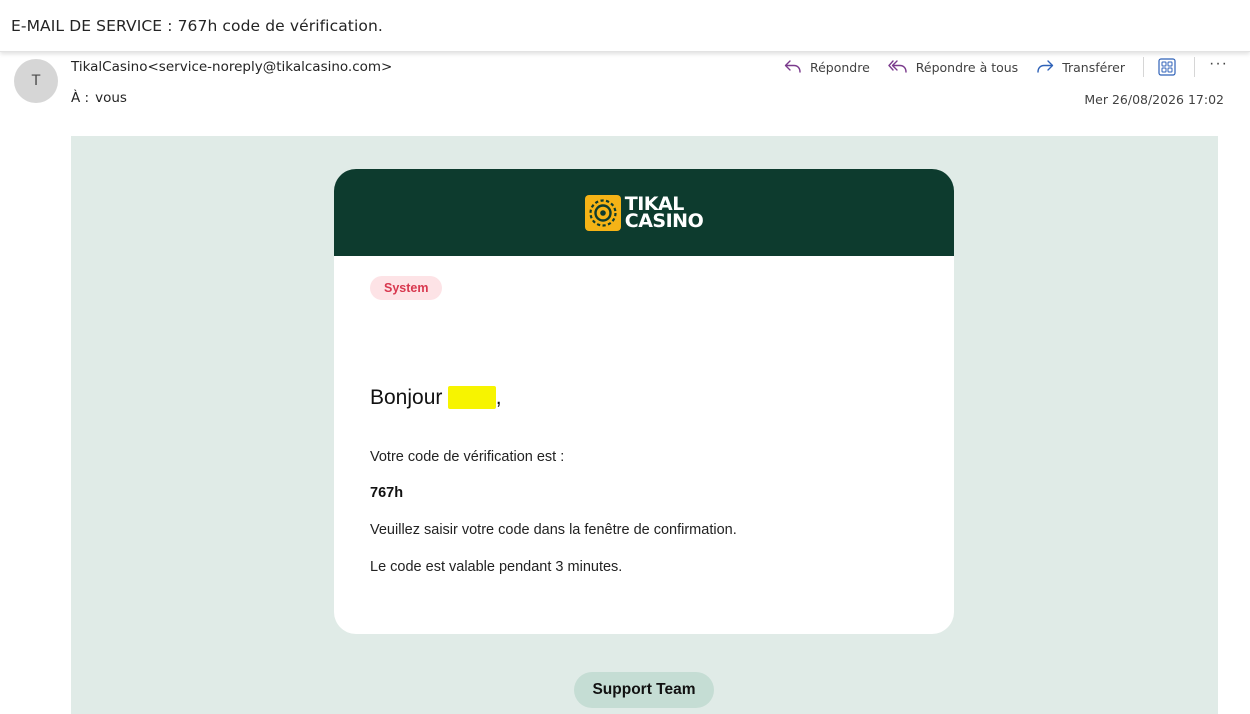 Image resolution: width=1250 pixels, height=714 pixels. Describe the element at coordinates (897, 66) in the screenshot. I see `reply-all-icon` at that location.